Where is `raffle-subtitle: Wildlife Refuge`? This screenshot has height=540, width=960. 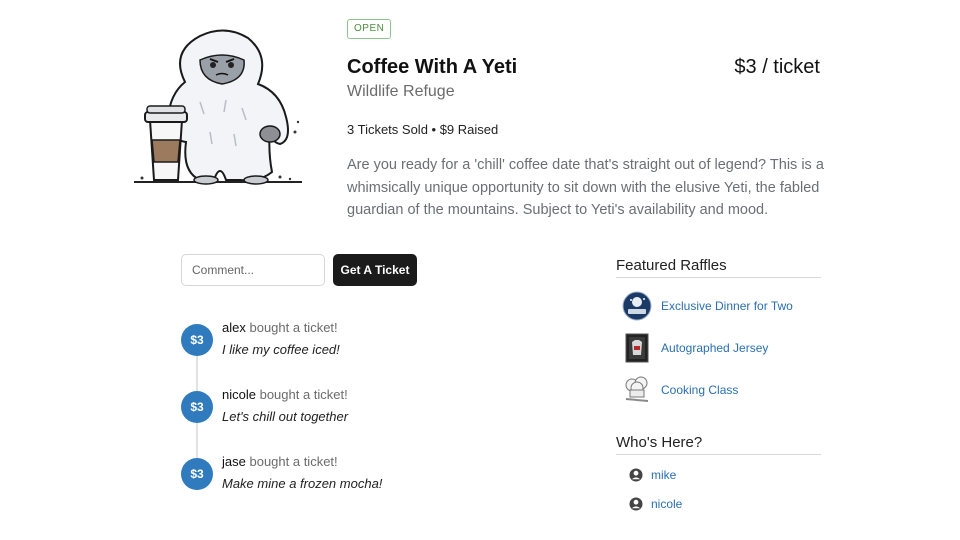 raffle-subtitle: Wildlife Refuge is located at coordinates (401, 91).